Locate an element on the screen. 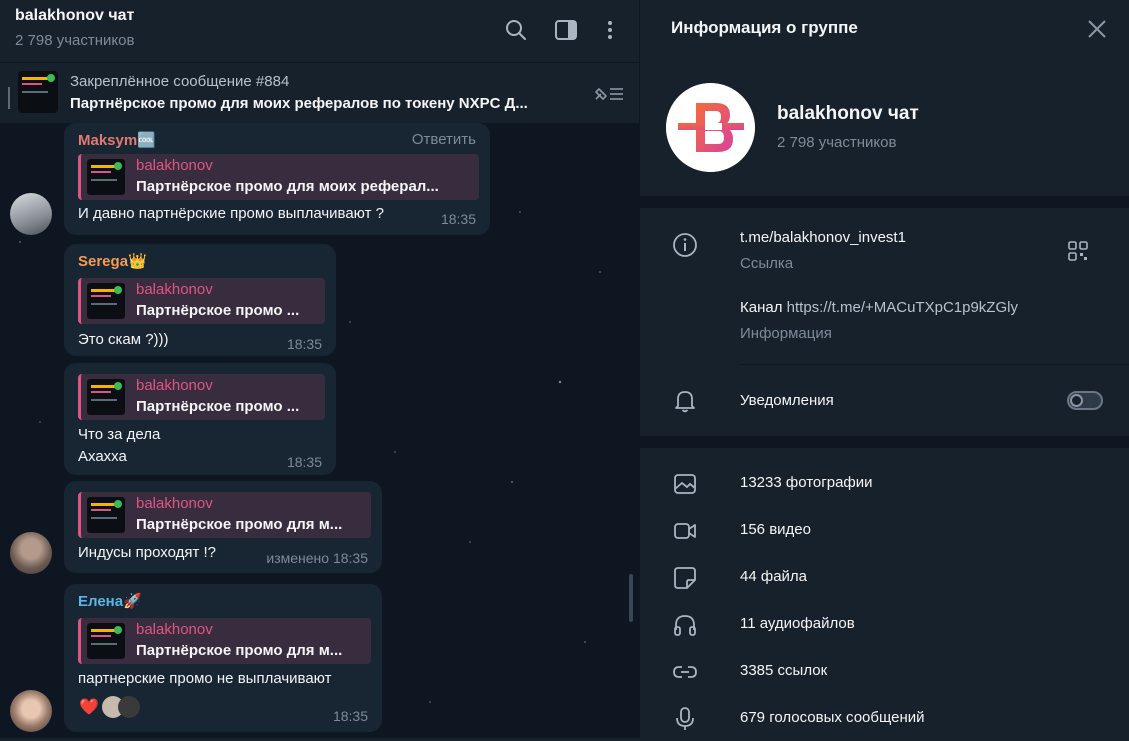  chat-scrollbar is located at coordinates (631, 598).